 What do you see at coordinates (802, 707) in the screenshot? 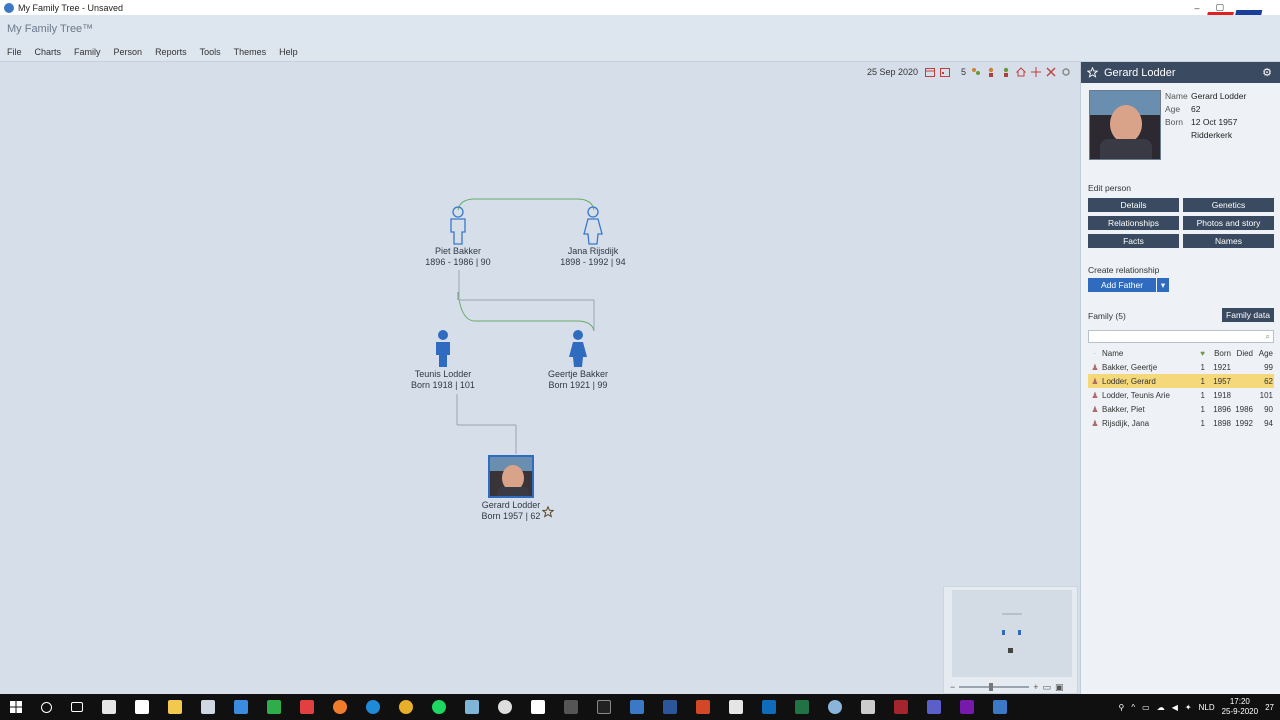
I see `excel-icon` at bounding box center [802, 707].